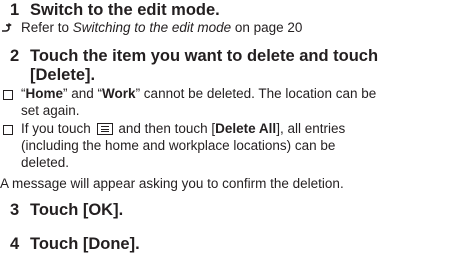 This screenshot has height=263, width=454. Describe the element at coordinates (246, 128) in the screenshot. I see `delete-all-label: Delete All` at that location.